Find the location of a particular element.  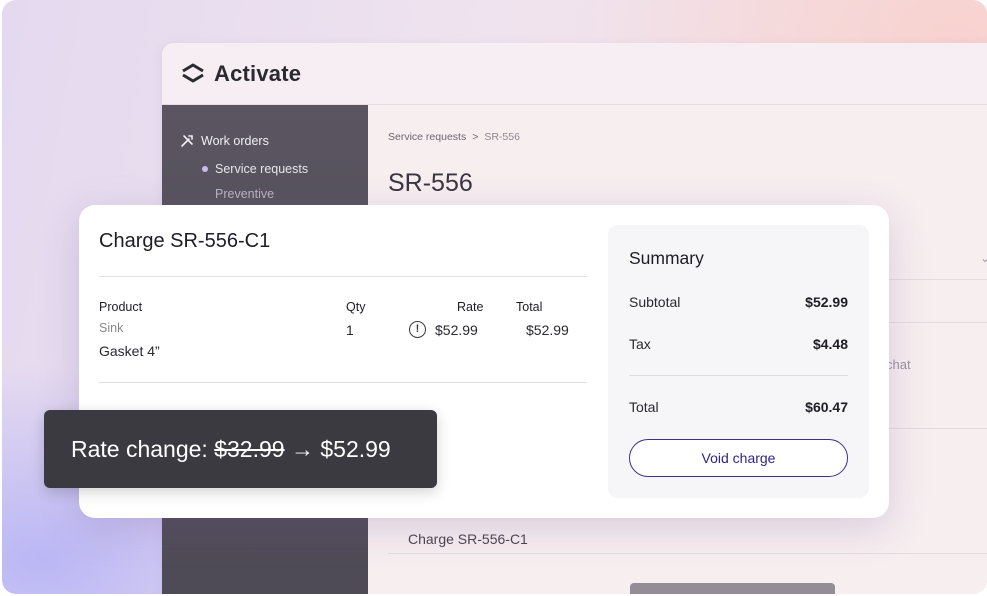

chevron-down-icon: ⌄ is located at coordinates (983, 258).